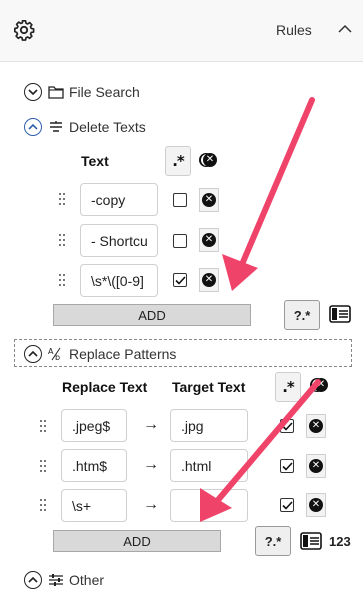  Describe the element at coordinates (209, 465) in the screenshot. I see `target-text-field: .html` at that location.